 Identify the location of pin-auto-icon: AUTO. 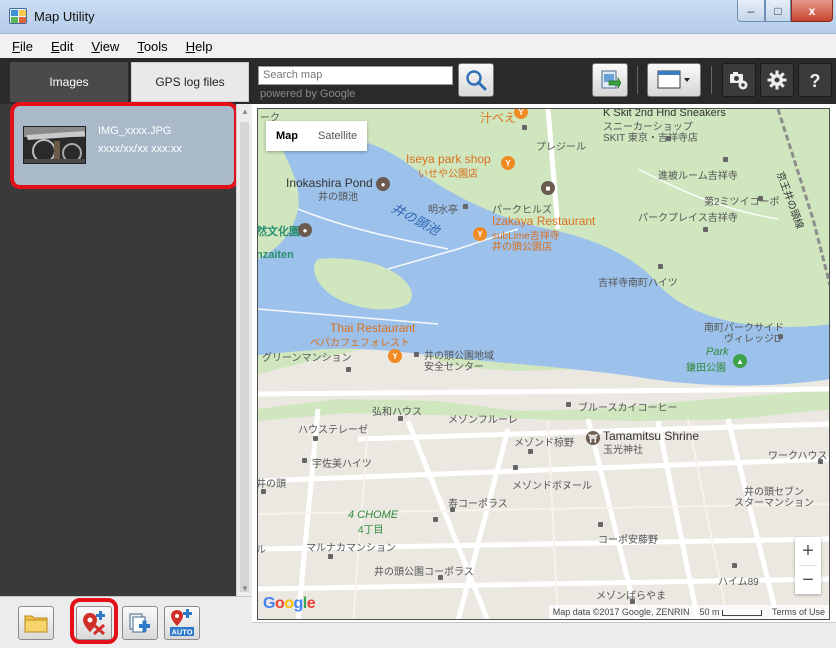
(182, 623).